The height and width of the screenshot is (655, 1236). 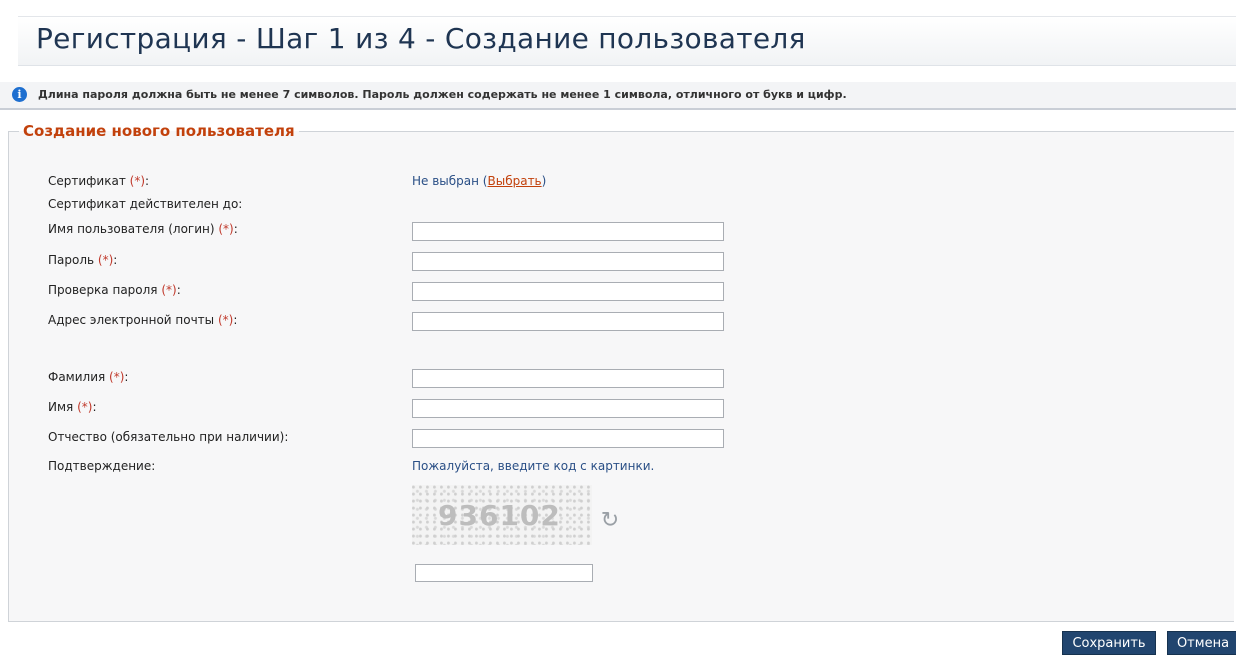 I want to click on save-button: Сохранить, so click(x=1109, y=643).